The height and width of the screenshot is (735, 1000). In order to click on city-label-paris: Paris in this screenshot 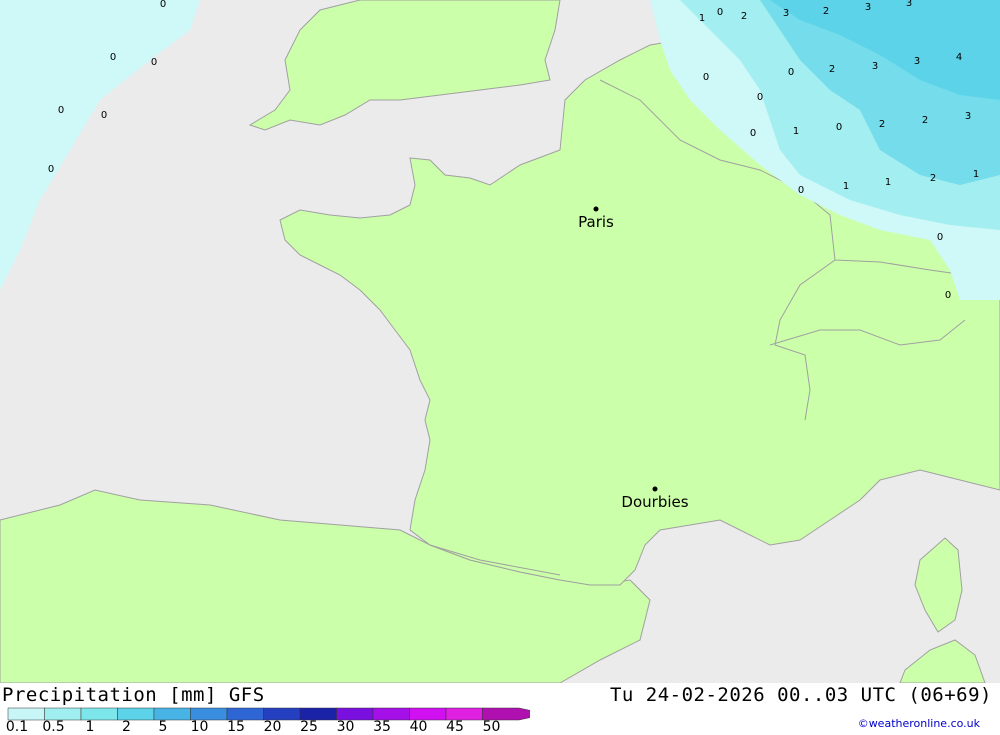, I will do `click(596, 222)`.